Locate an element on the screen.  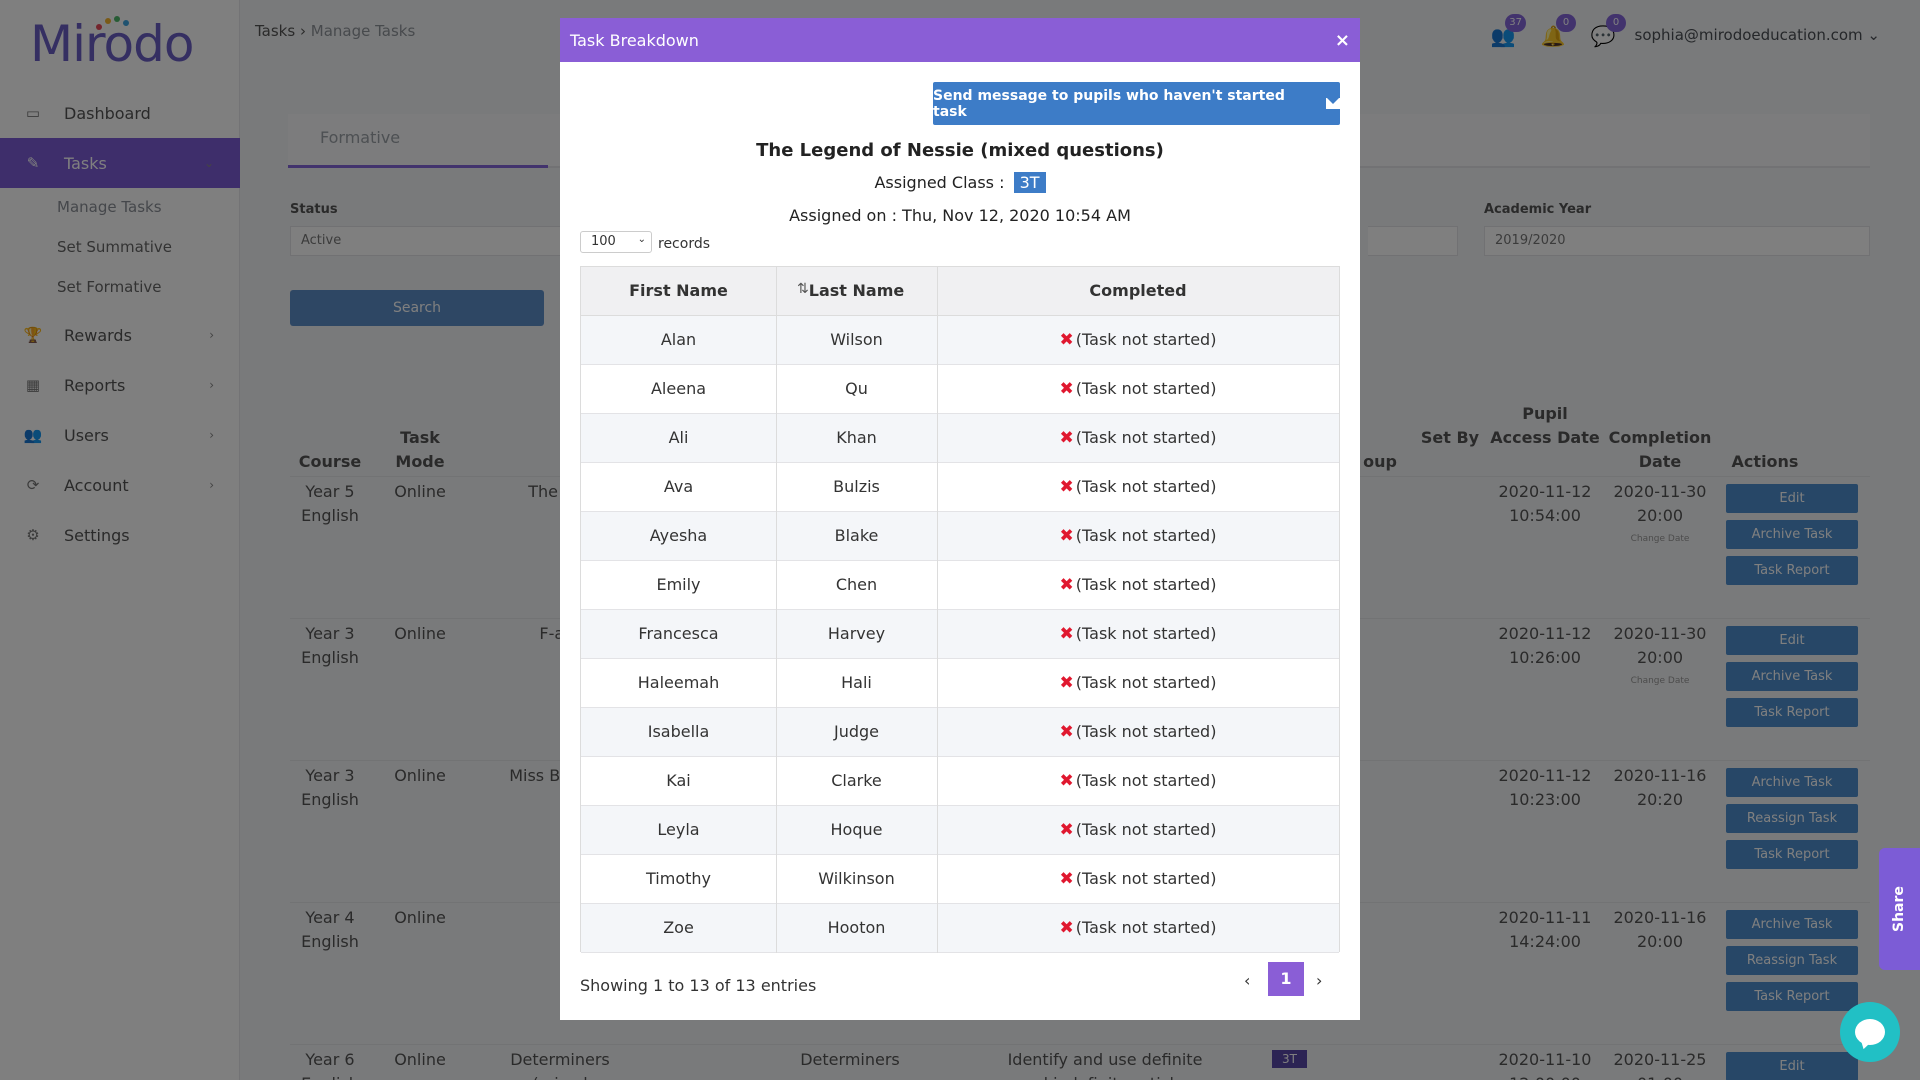
last-name-cell: Blake is located at coordinates (856, 535).